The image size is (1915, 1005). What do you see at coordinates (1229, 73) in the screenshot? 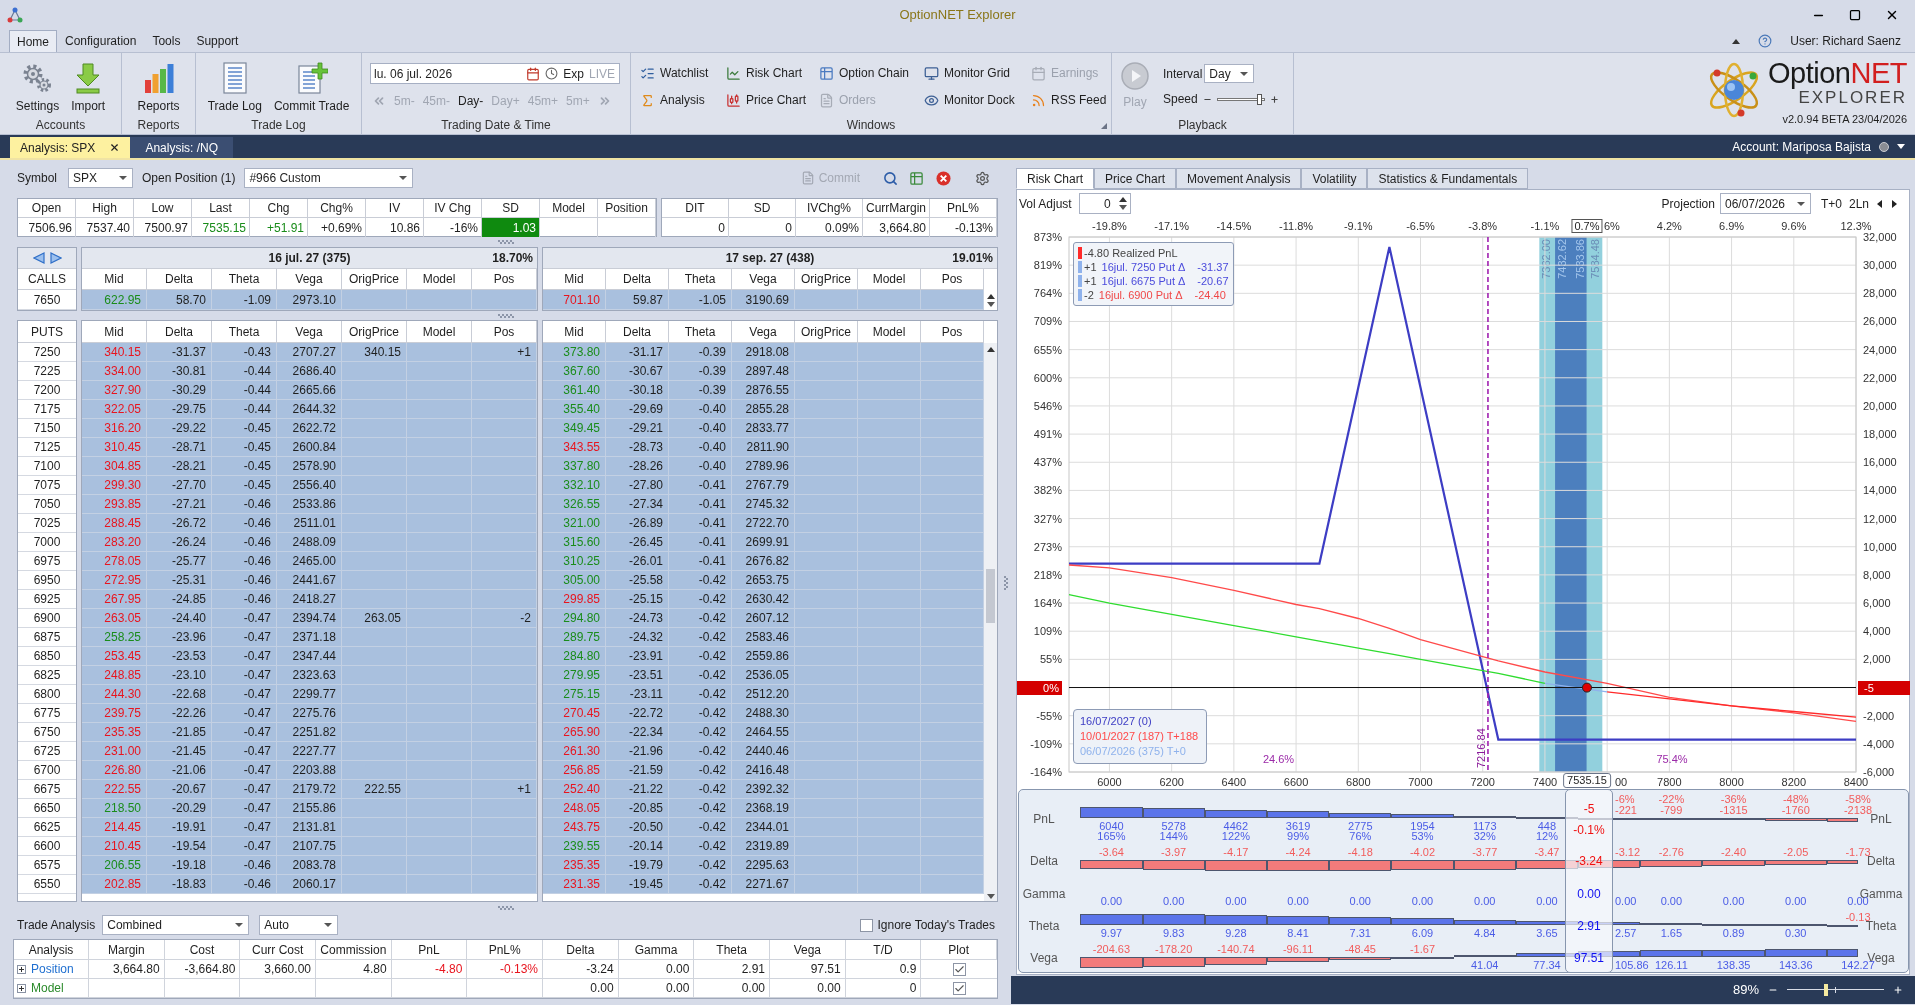
I see `interval-dropdown: Day` at bounding box center [1229, 73].